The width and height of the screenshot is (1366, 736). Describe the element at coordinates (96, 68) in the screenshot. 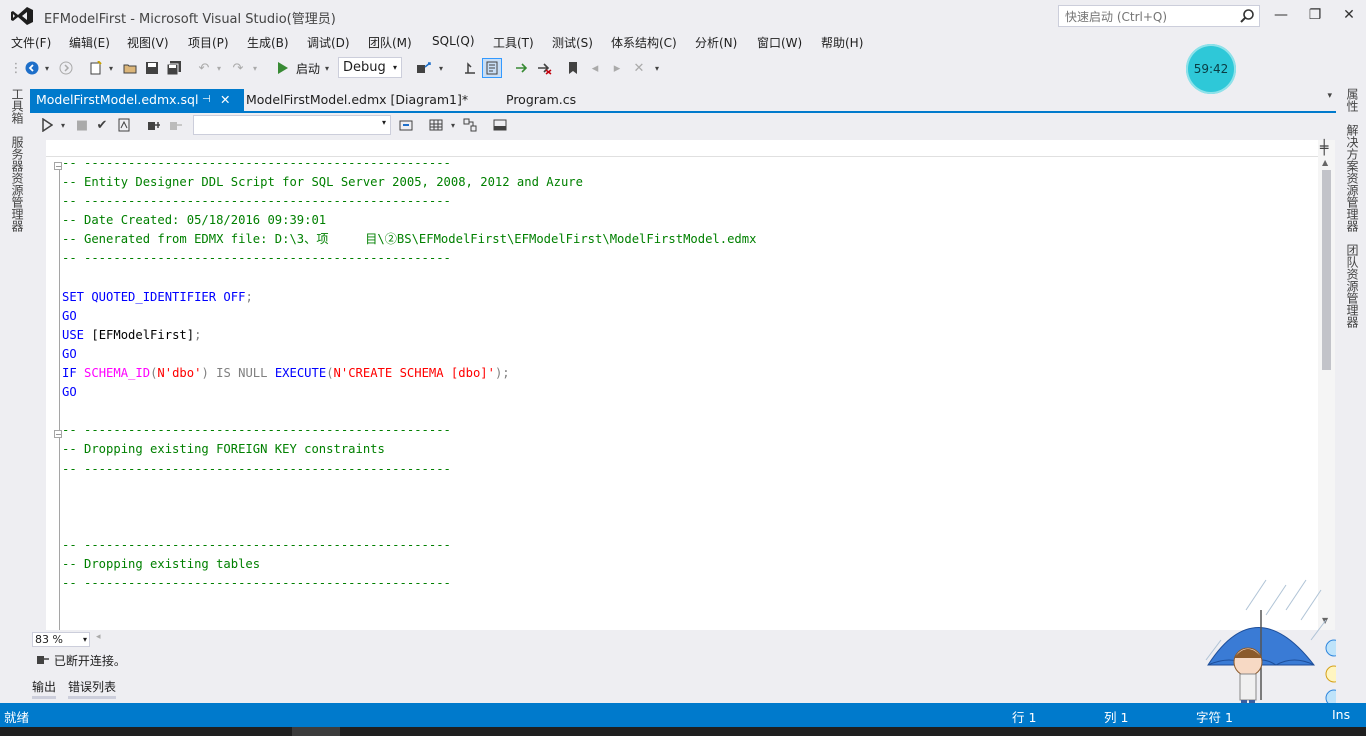

I see `new-project-icon` at that location.